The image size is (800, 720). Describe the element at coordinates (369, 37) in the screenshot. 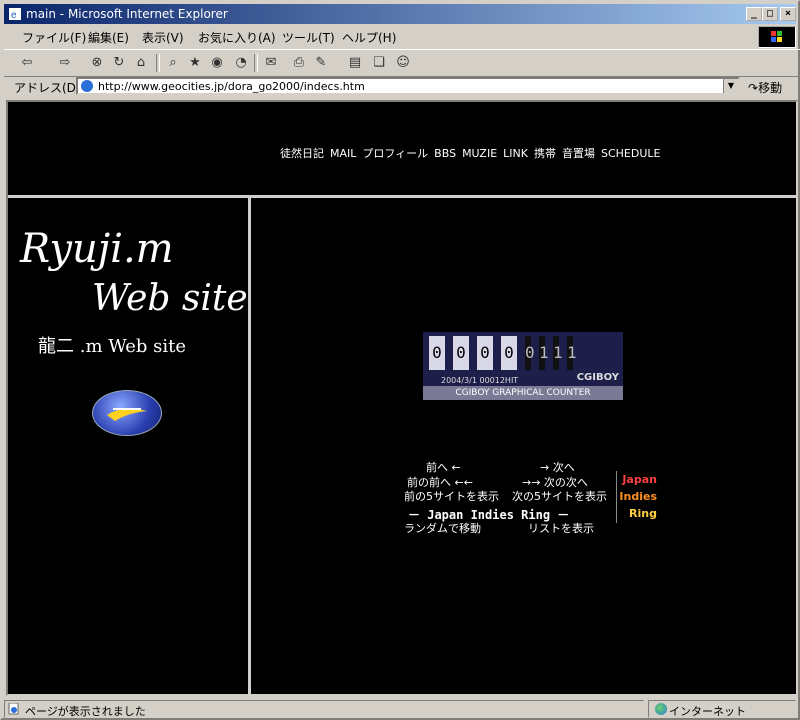

I see `menu-help: ヘルプ(H)` at that location.